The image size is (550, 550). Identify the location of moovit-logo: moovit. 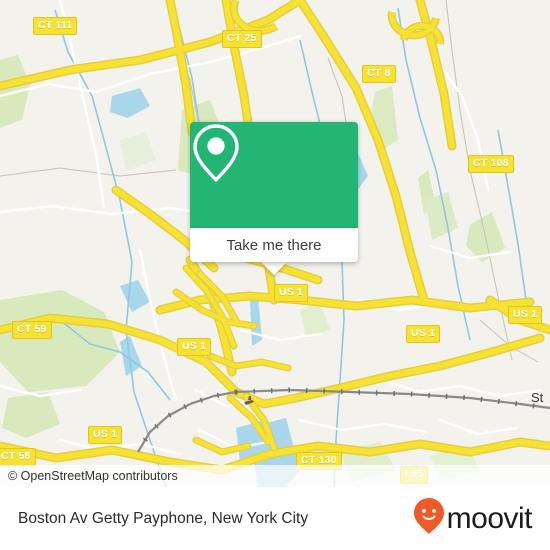
(473, 518).